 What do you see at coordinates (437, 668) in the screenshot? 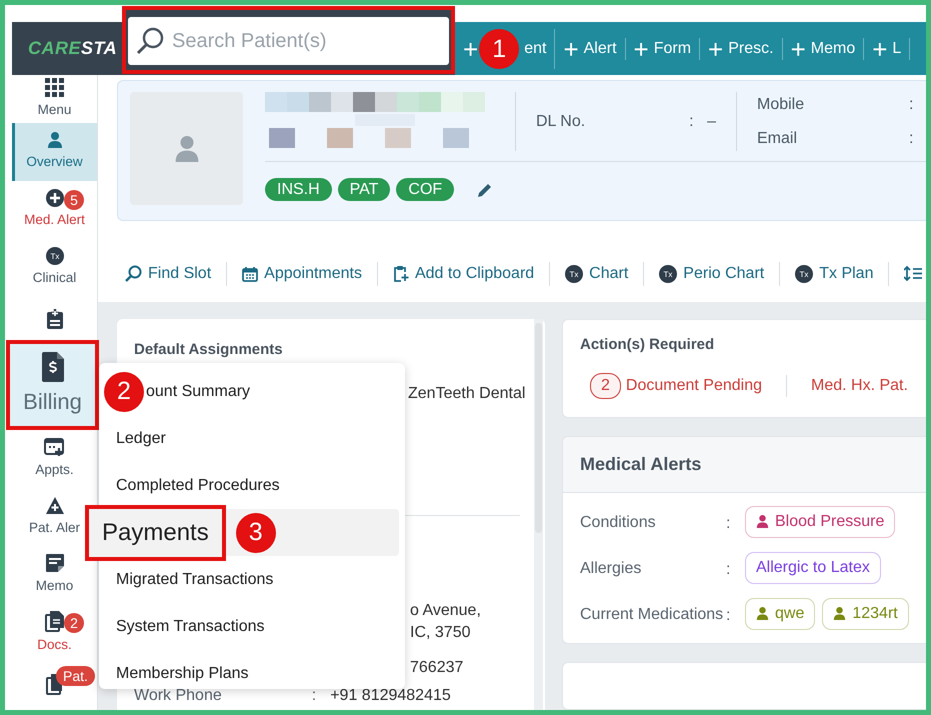
I see `field-value: 766237` at bounding box center [437, 668].